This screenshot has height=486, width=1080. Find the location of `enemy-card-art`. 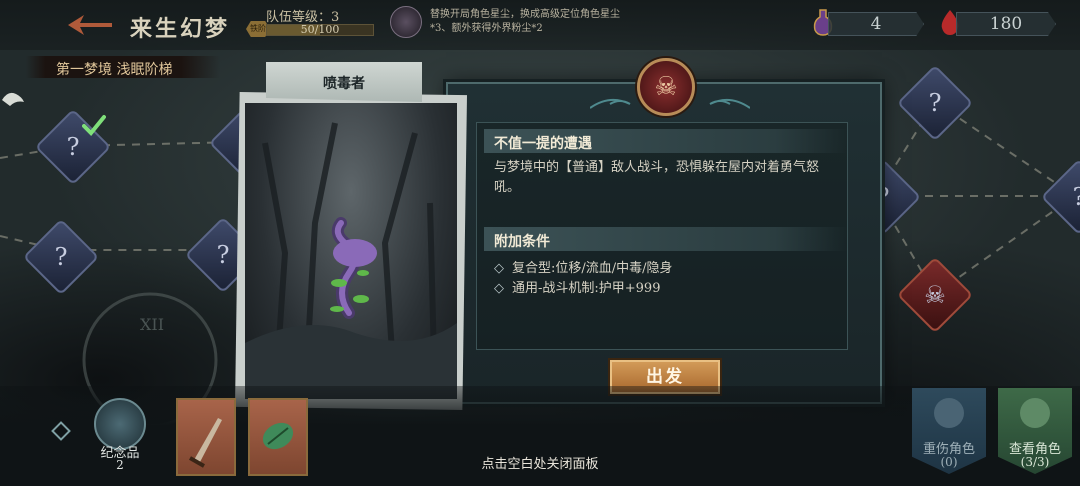

enemy-card-art is located at coordinates (351, 251).